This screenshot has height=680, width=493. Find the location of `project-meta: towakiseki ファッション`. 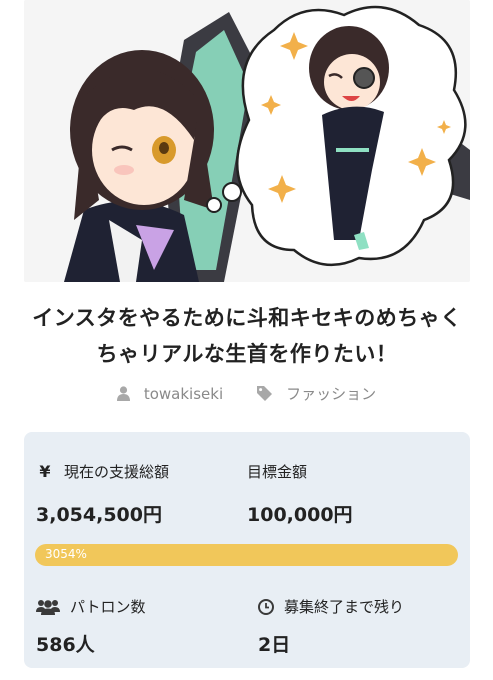

project-meta: towakiseki ファッション is located at coordinates (246, 393).